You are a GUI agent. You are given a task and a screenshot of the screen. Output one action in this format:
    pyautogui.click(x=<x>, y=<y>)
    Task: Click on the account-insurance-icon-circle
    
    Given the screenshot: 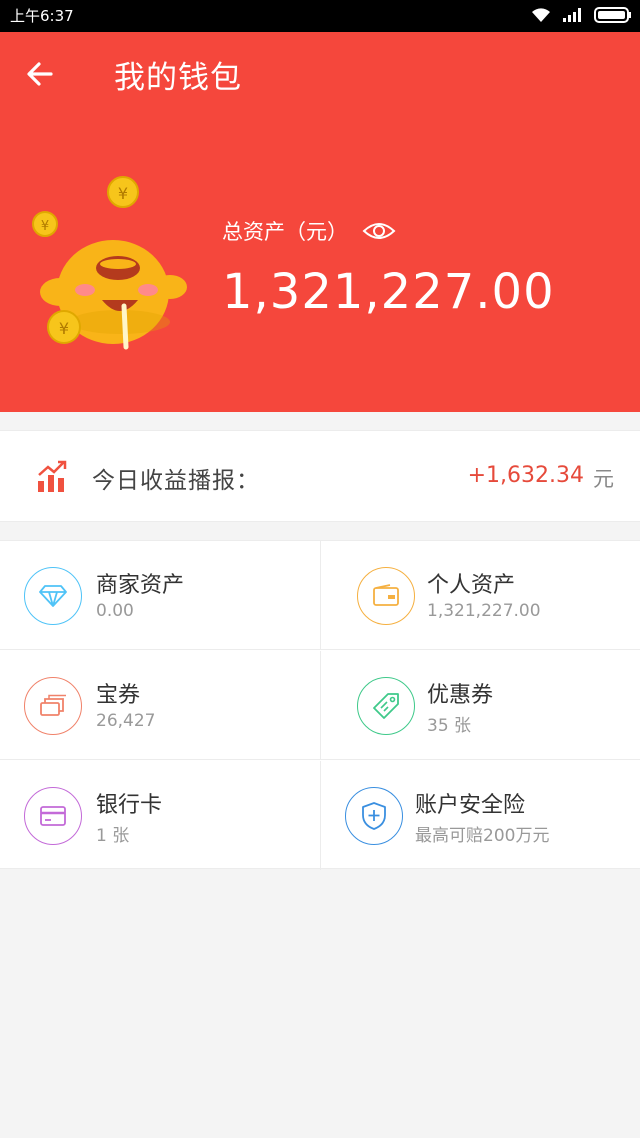 What is the action you would take?
    pyautogui.click(x=374, y=816)
    